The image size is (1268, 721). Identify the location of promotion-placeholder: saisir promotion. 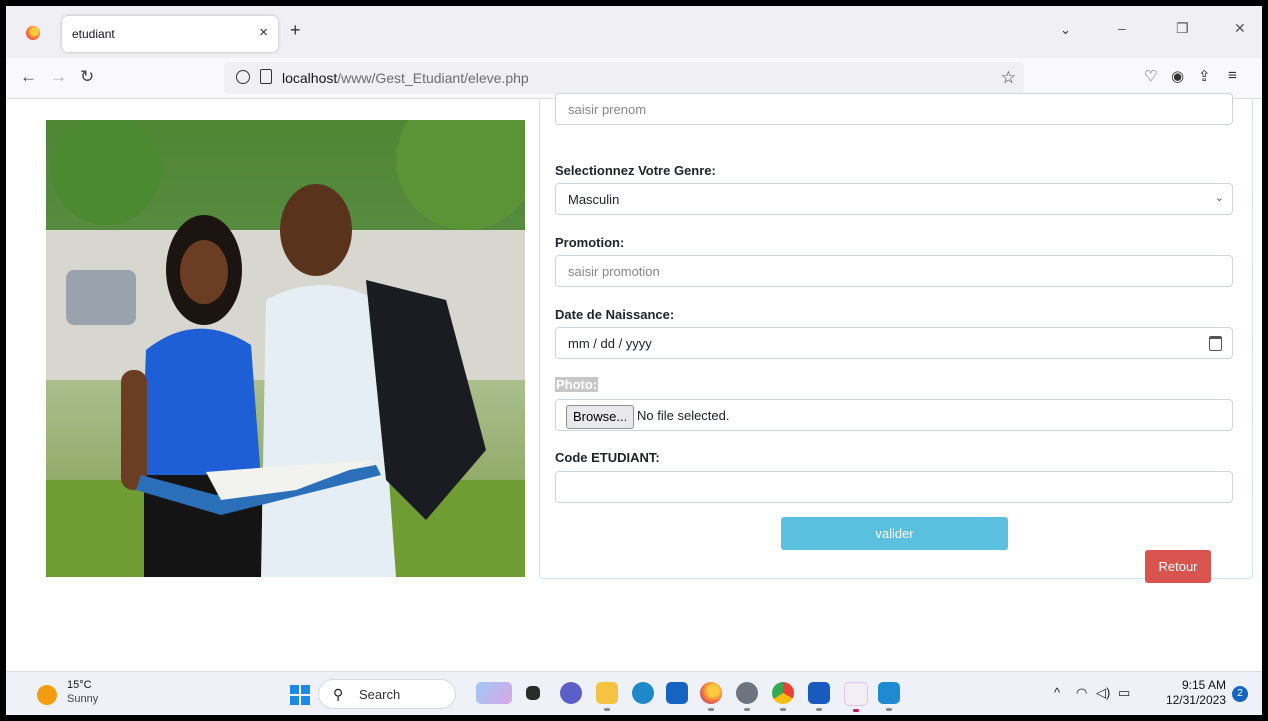
(614, 271).